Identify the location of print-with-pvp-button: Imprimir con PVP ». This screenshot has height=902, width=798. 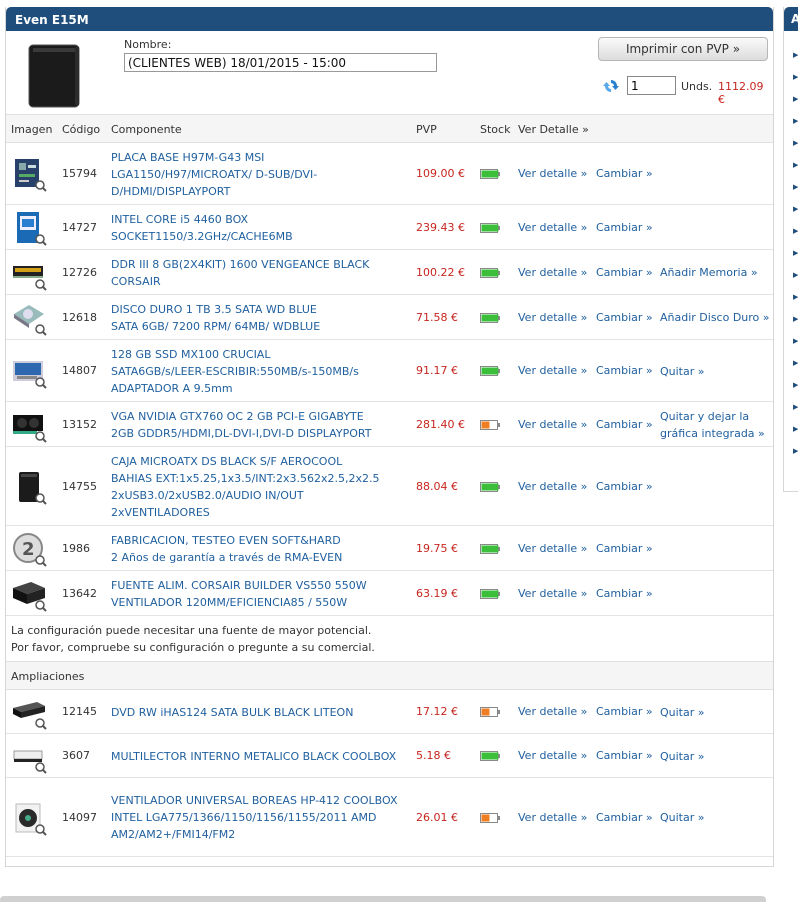
(683, 49).